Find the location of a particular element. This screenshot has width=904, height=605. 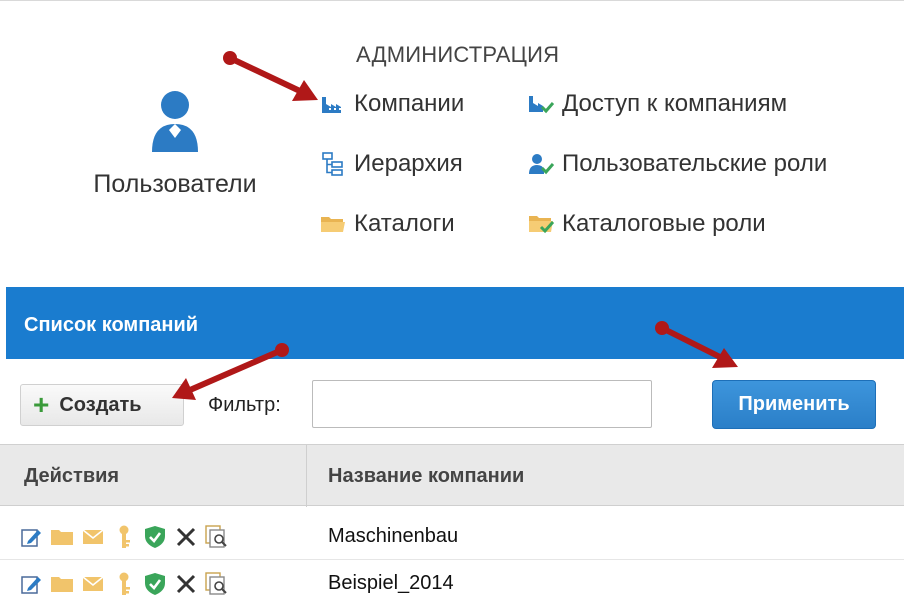

factory-icon is located at coordinates (333, 104).